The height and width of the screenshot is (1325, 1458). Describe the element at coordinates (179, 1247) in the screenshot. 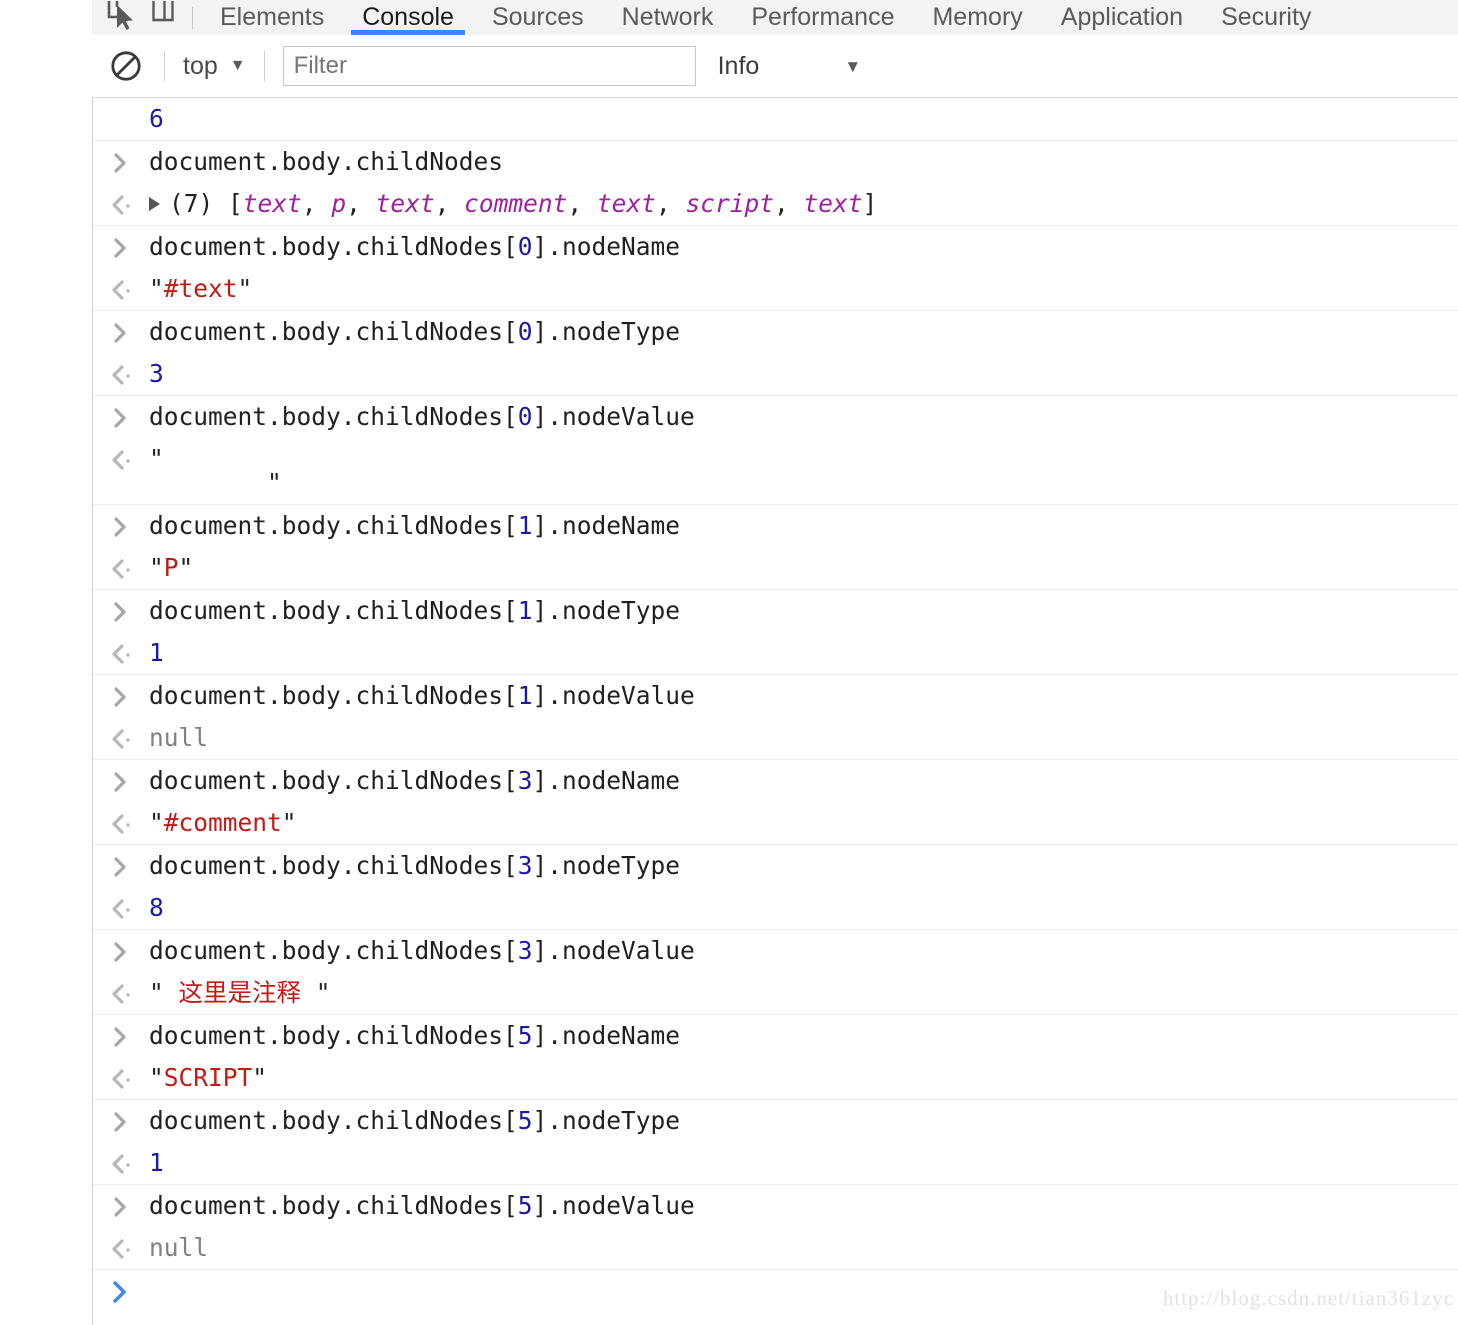

I see `token-null: null` at that location.